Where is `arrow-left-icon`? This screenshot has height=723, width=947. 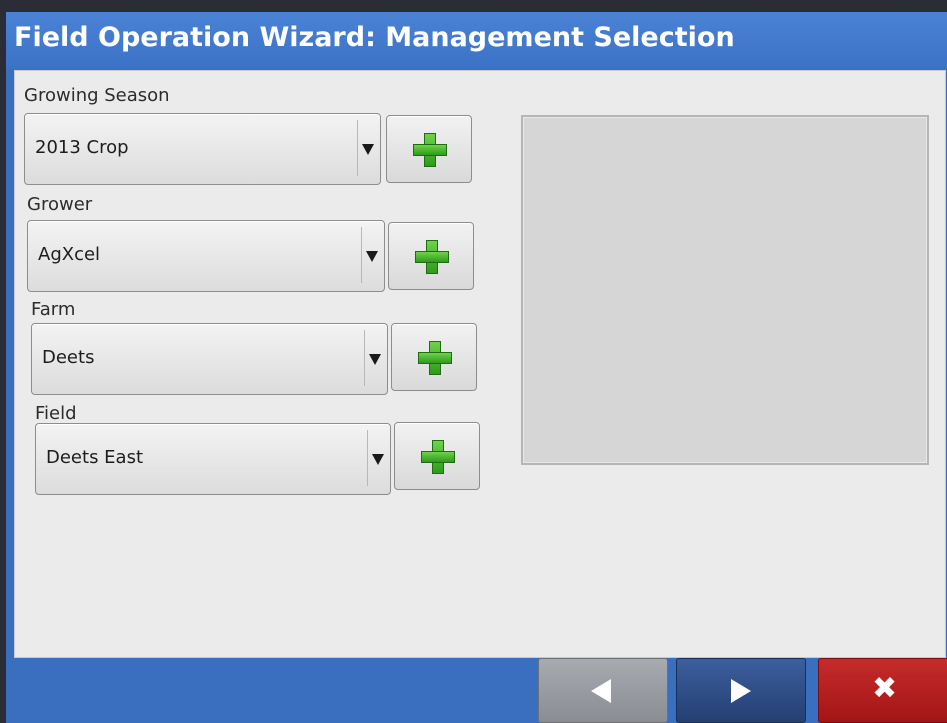 arrow-left-icon is located at coordinates (601, 691).